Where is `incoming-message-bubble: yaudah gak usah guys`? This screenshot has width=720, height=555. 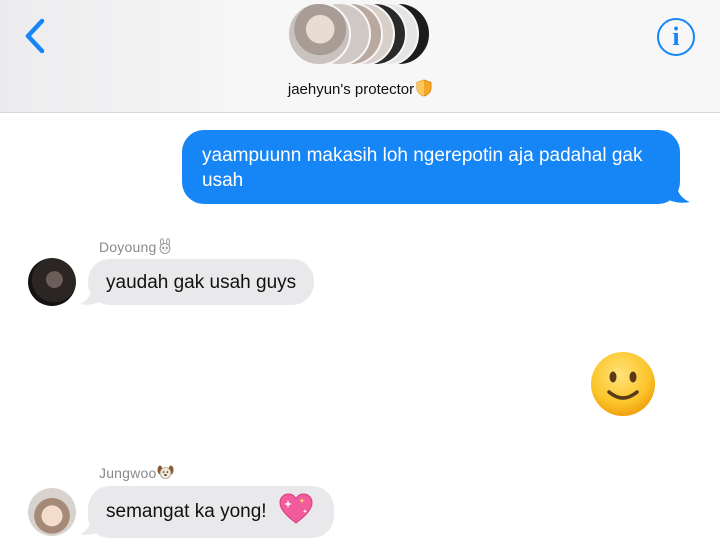 incoming-message-bubble: yaudah gak usah guys is located at coordinates (201, 282).